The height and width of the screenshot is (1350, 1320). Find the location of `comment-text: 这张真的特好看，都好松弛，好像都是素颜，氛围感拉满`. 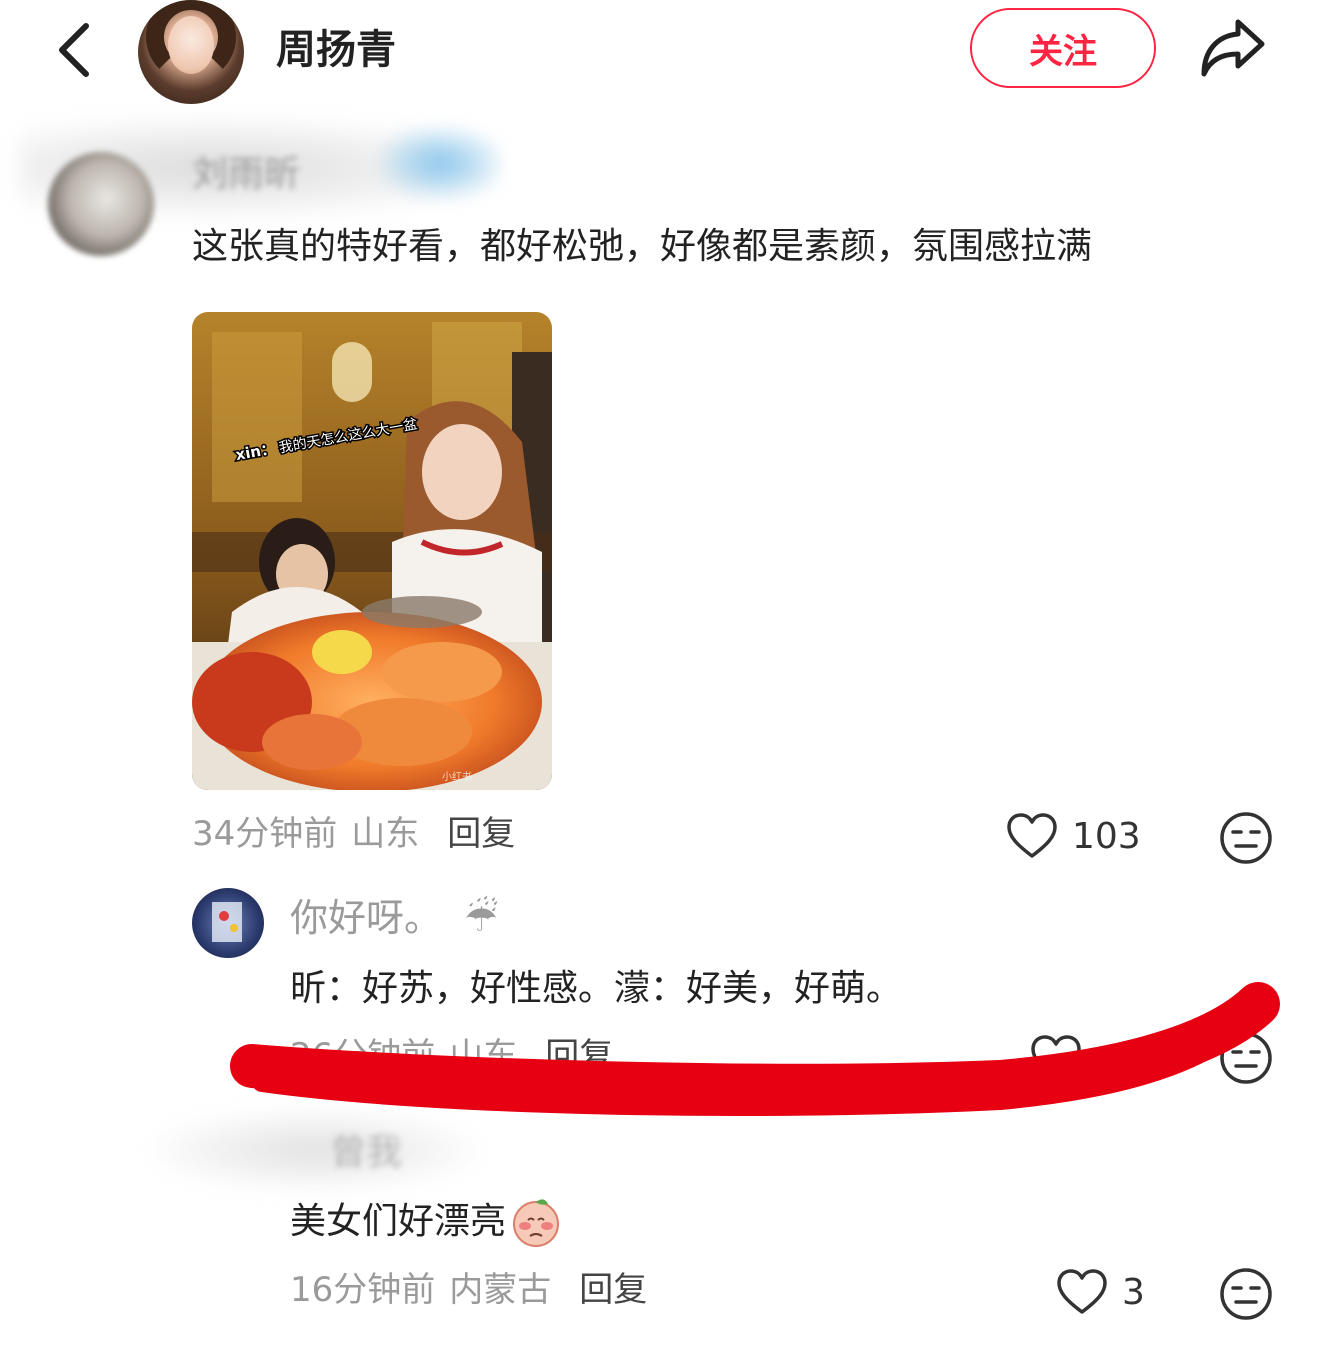

comment-text: 这张真的特好看，都好松弛，好像都是素颜，氛围感拉满 is located at coordinates (642, 246).